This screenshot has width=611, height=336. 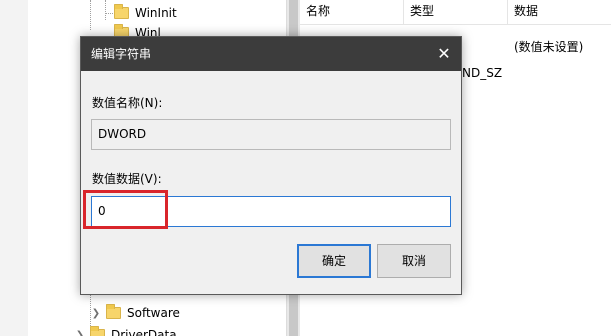 I want to click on tree-item-label: DriverData, so click(x=144, y=332).